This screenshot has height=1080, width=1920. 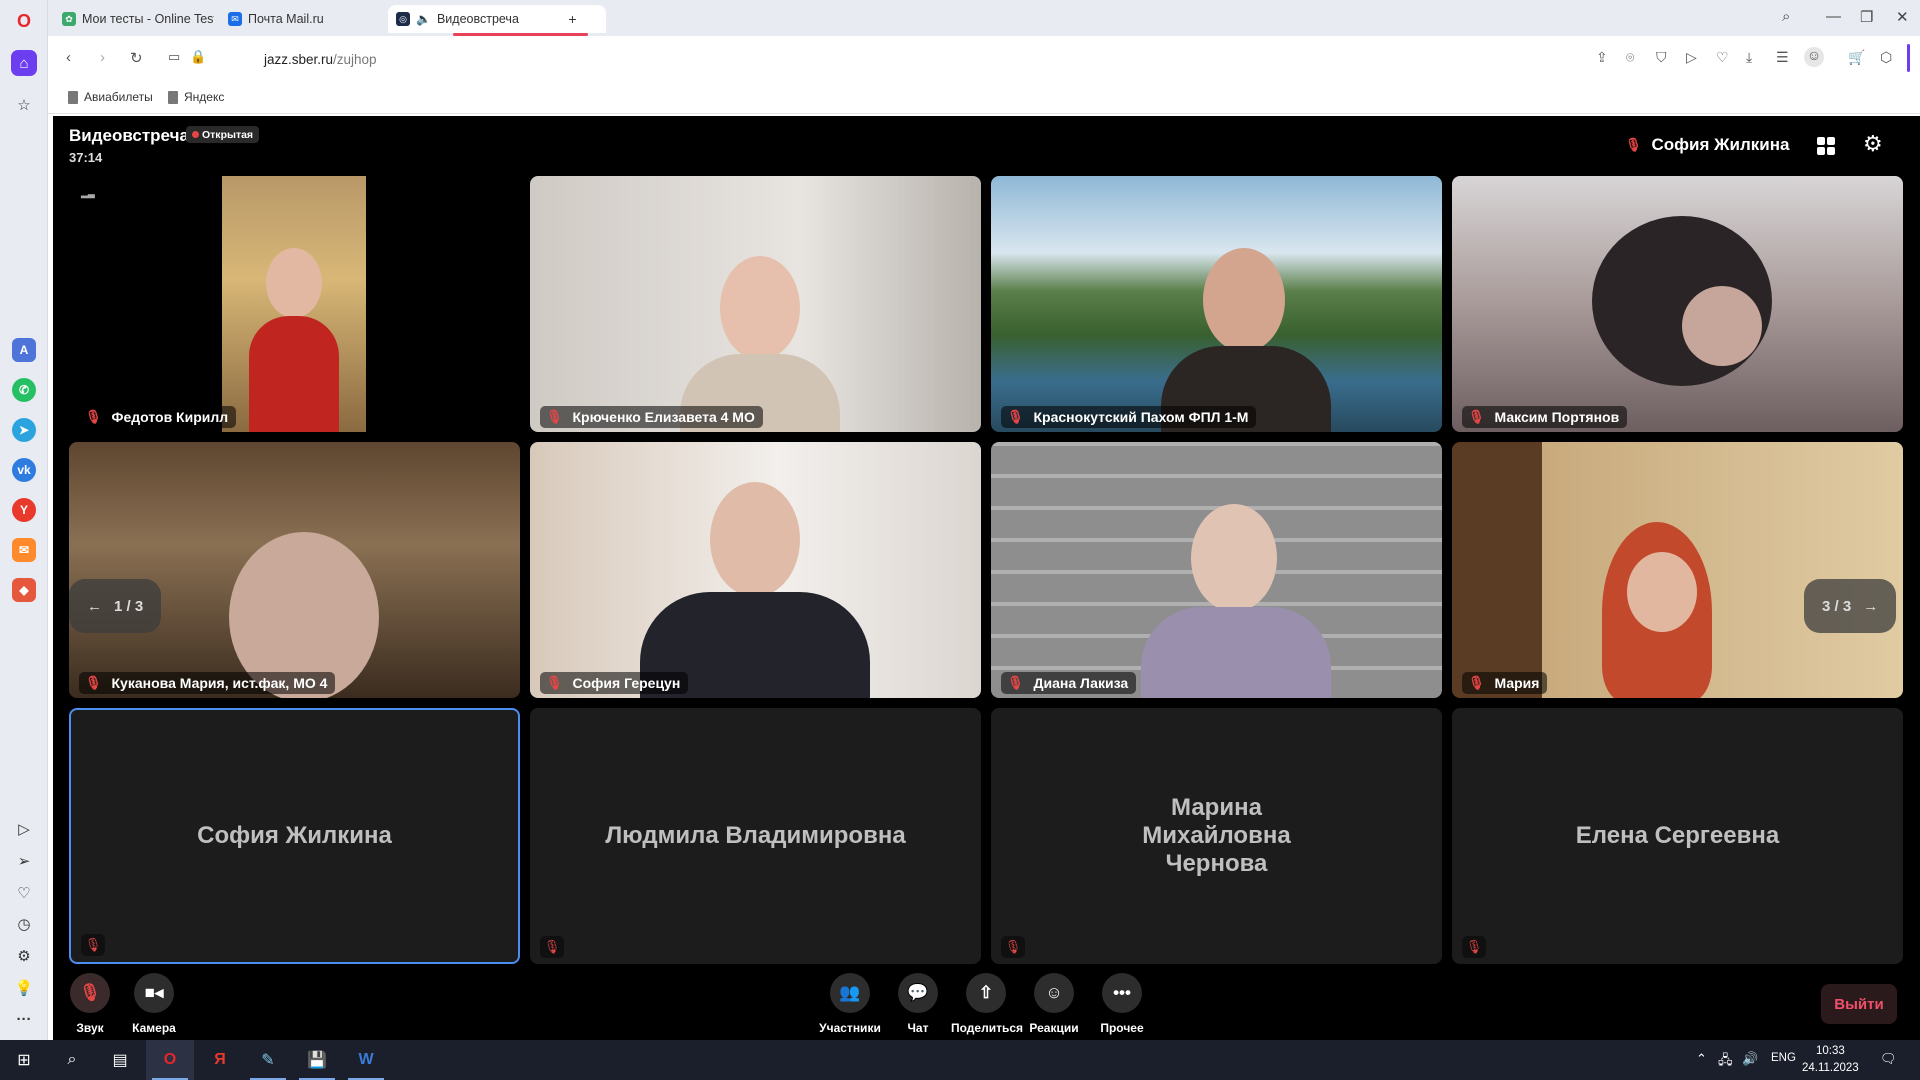 What do you see at coordinates (24, 988) in the screenshot?
I see `tips-icon: 💡` at bounding box center [24, 988].